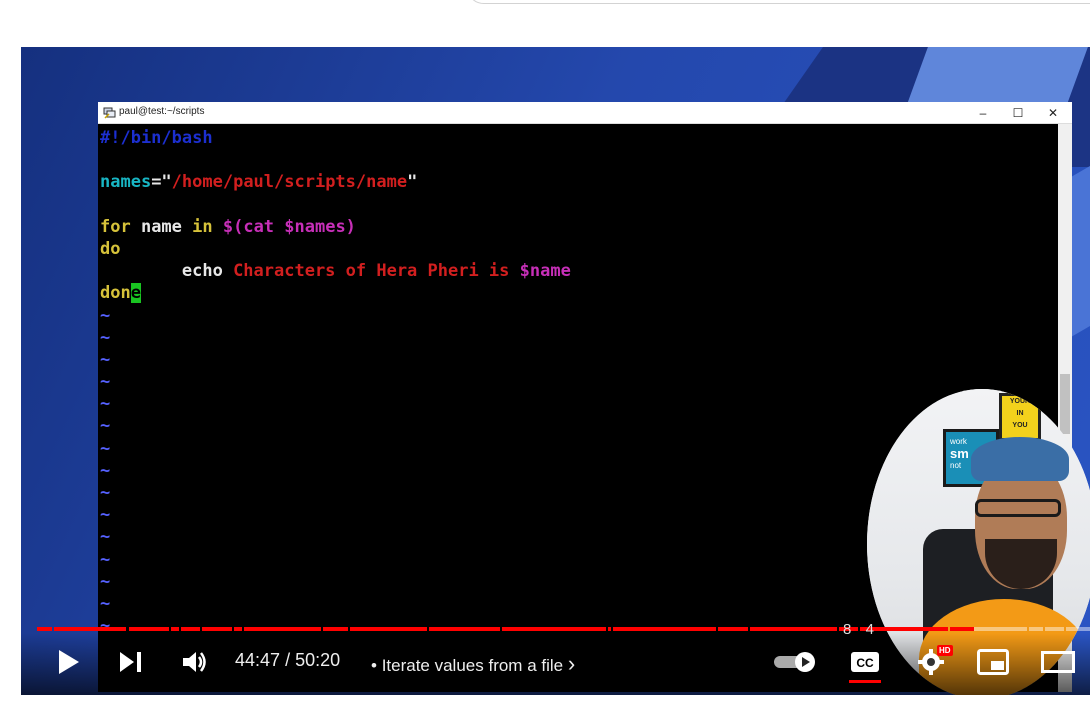 The width and height of the screenshot is (1090, 711). Describe the element at coordinates (778, 2) in the screenshot. I see `top-search-bar` at that location.